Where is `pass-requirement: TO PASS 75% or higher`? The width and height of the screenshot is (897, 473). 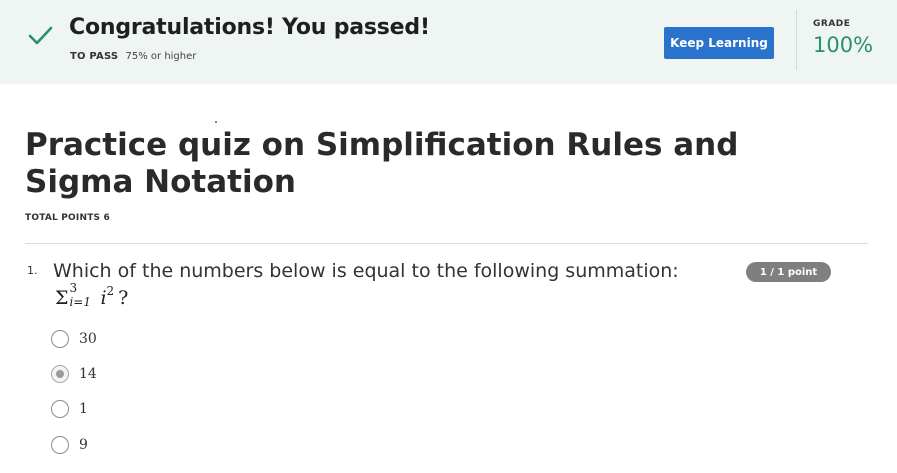 pass-requirement: TO PASS 75% or higher is located at coordinates (133, 56).